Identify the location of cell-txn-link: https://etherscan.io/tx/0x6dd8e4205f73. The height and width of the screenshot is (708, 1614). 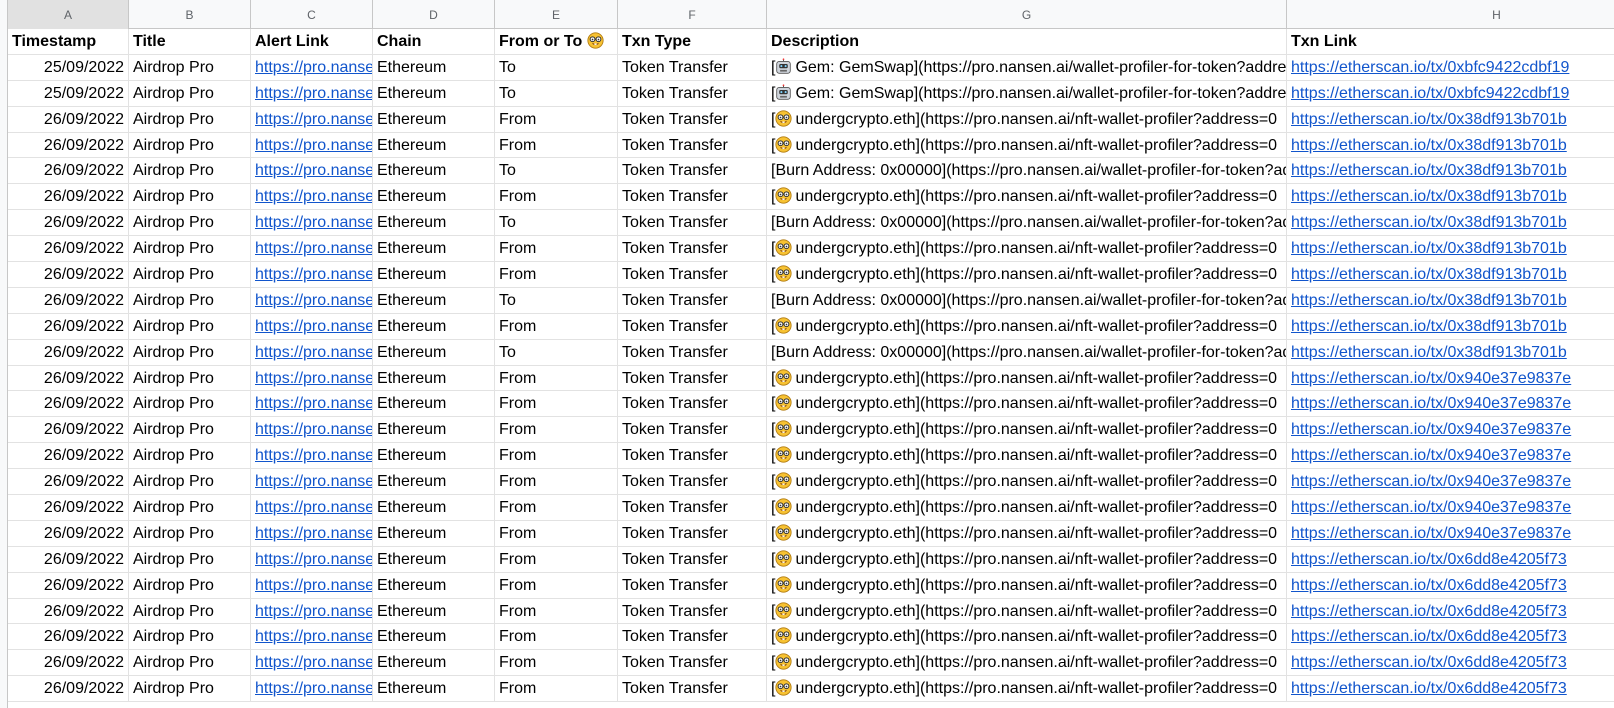
(1450, 689).